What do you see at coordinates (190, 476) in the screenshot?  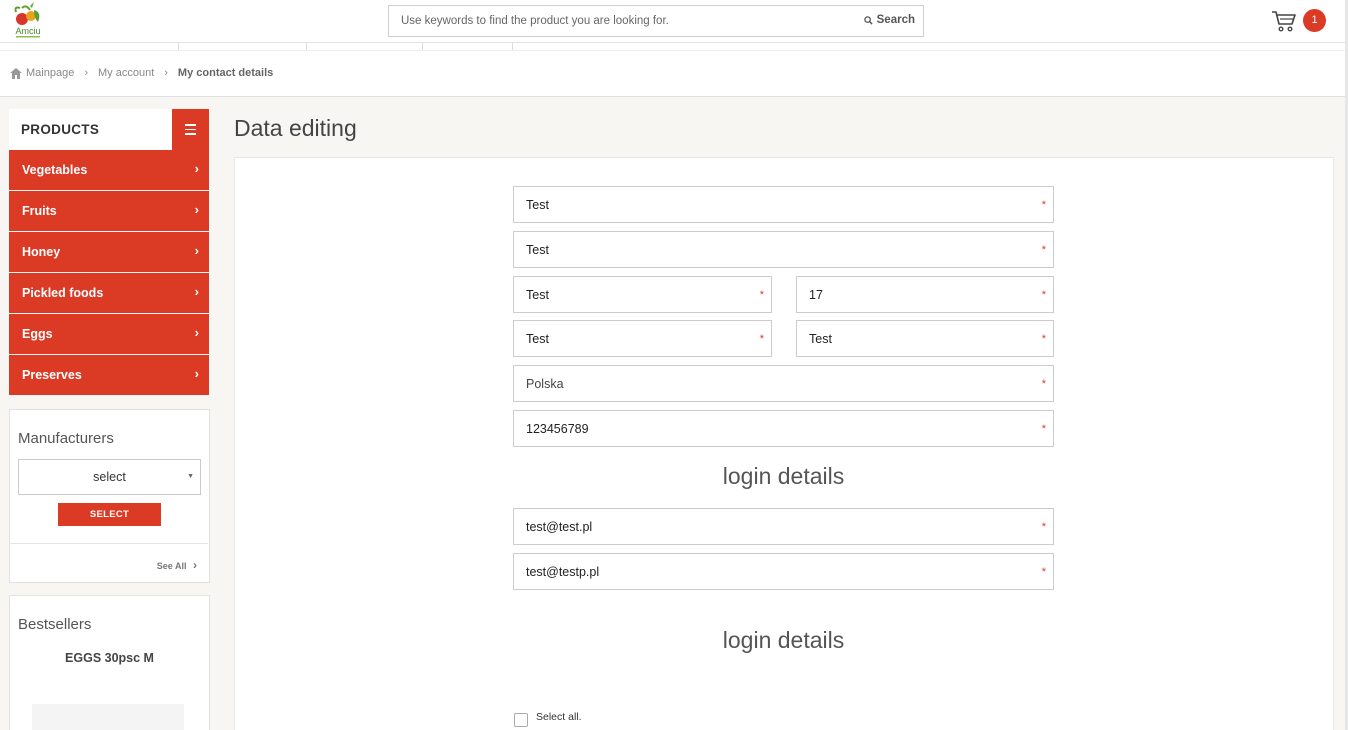 I see `caret-down-icon: ▼` at bounding box center [190, 476].